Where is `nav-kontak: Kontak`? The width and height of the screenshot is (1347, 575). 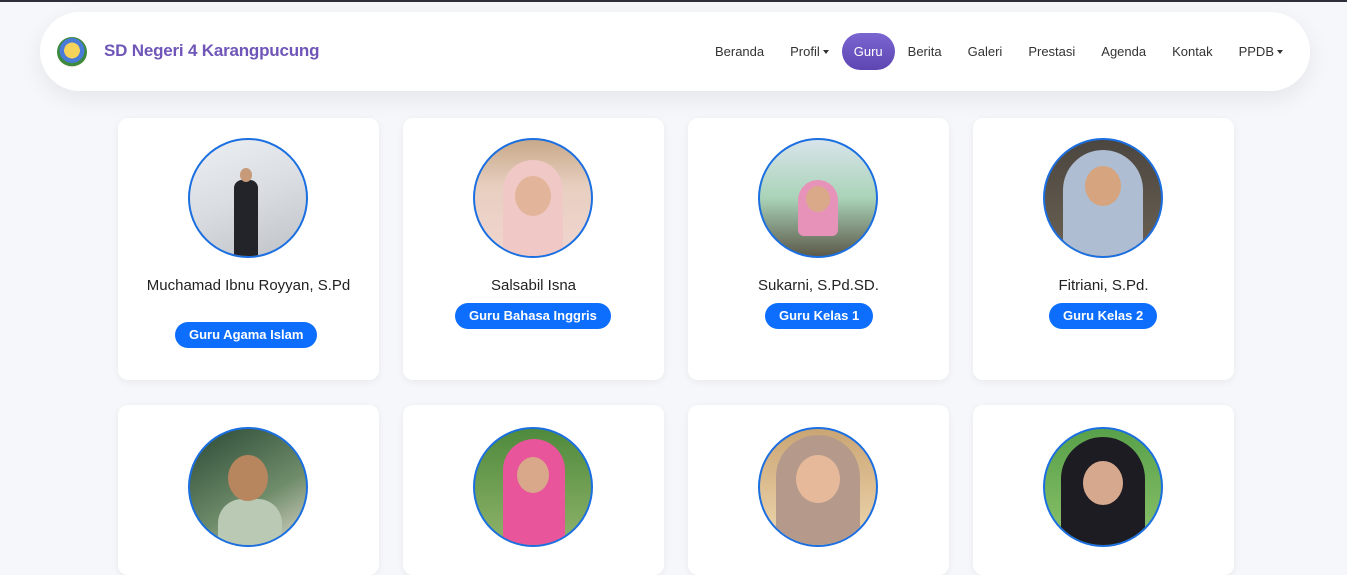 nav-kontak: Kontak is located at coordinates (1192, 51).